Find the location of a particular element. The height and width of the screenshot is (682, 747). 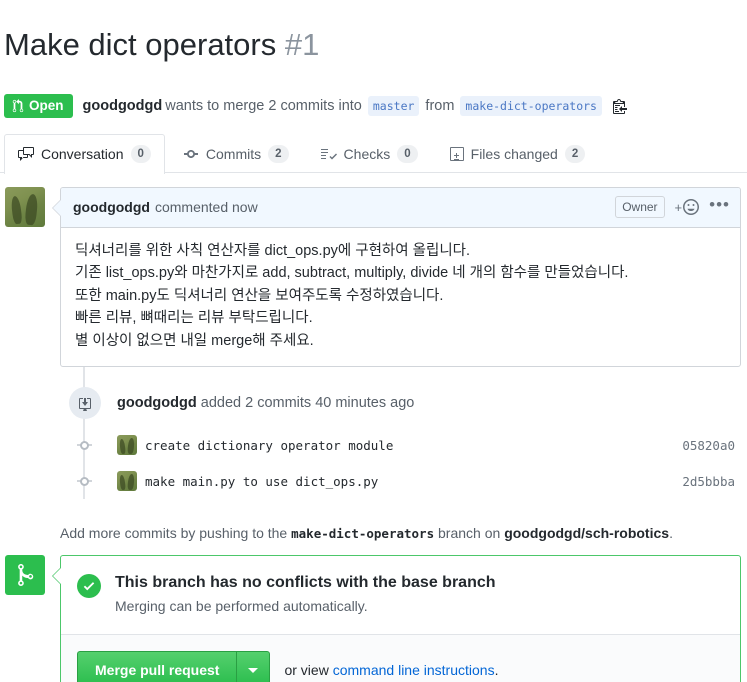

comment-line: 빠른 리뷰, 뼈때리는 리뷰 부탁드립니다. is located at coordinates (194, 318).